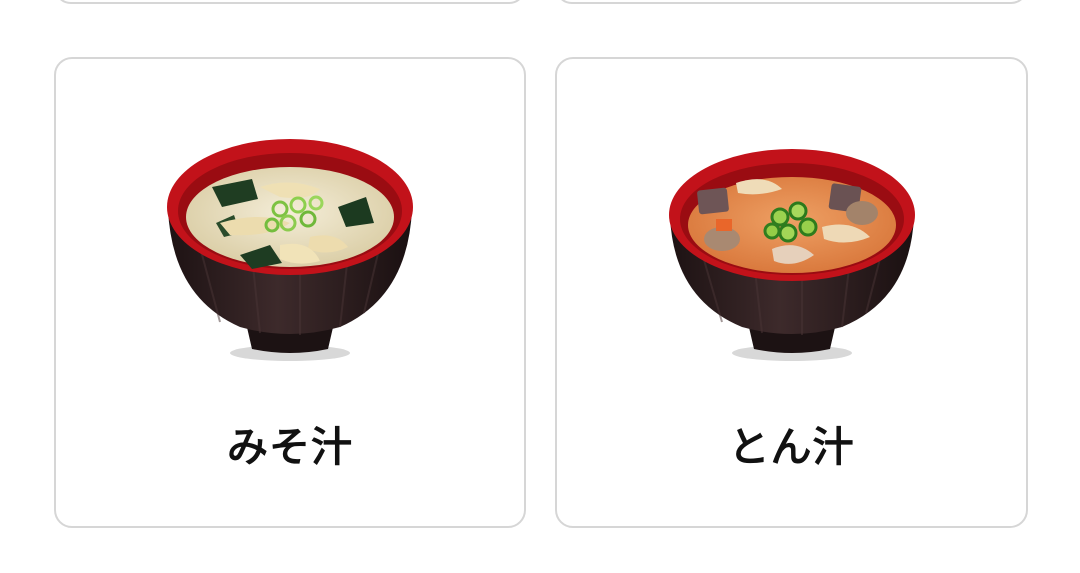 The height and width of the screenshot is (573, 1080). What do you see at coordinates (290, 247) in the screenshot?
I see `miso-soup-image` at bounding box center [290, 247].